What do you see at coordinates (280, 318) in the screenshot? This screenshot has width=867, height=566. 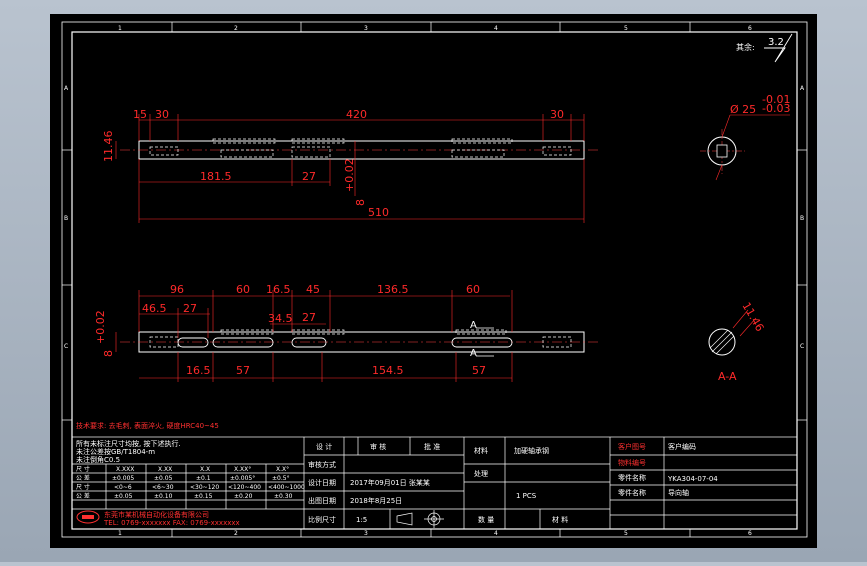 I see `dim-bot-34-5: 34.5` at bounding box center [280, 318].